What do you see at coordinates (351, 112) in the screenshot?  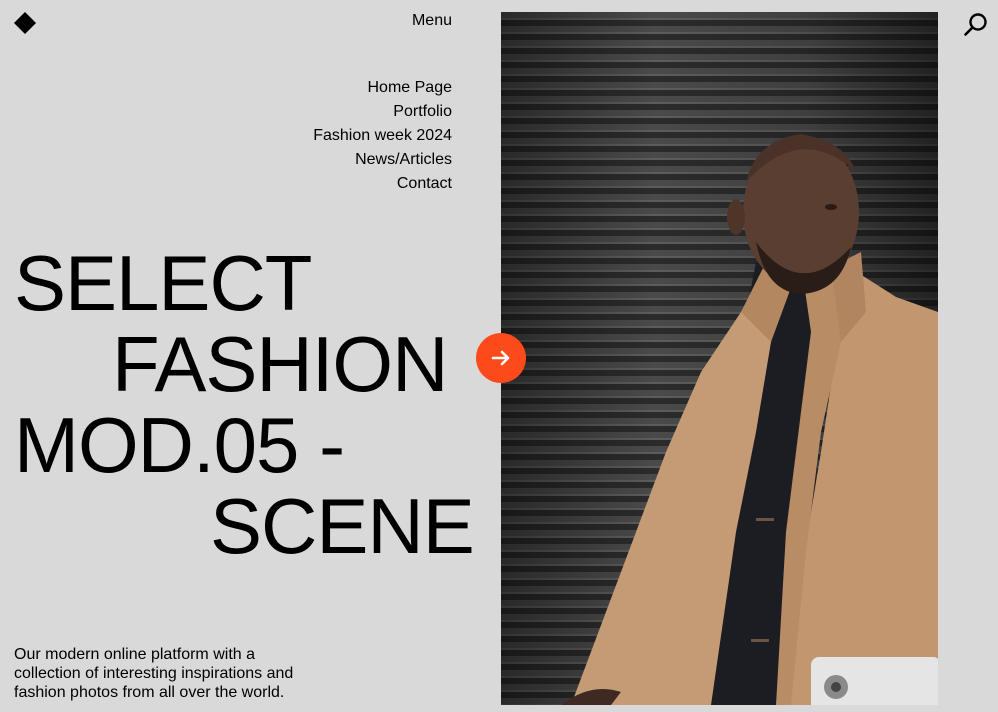 I see `nav-link-portfolio: Portfolio` at bounding box center [351, 112].